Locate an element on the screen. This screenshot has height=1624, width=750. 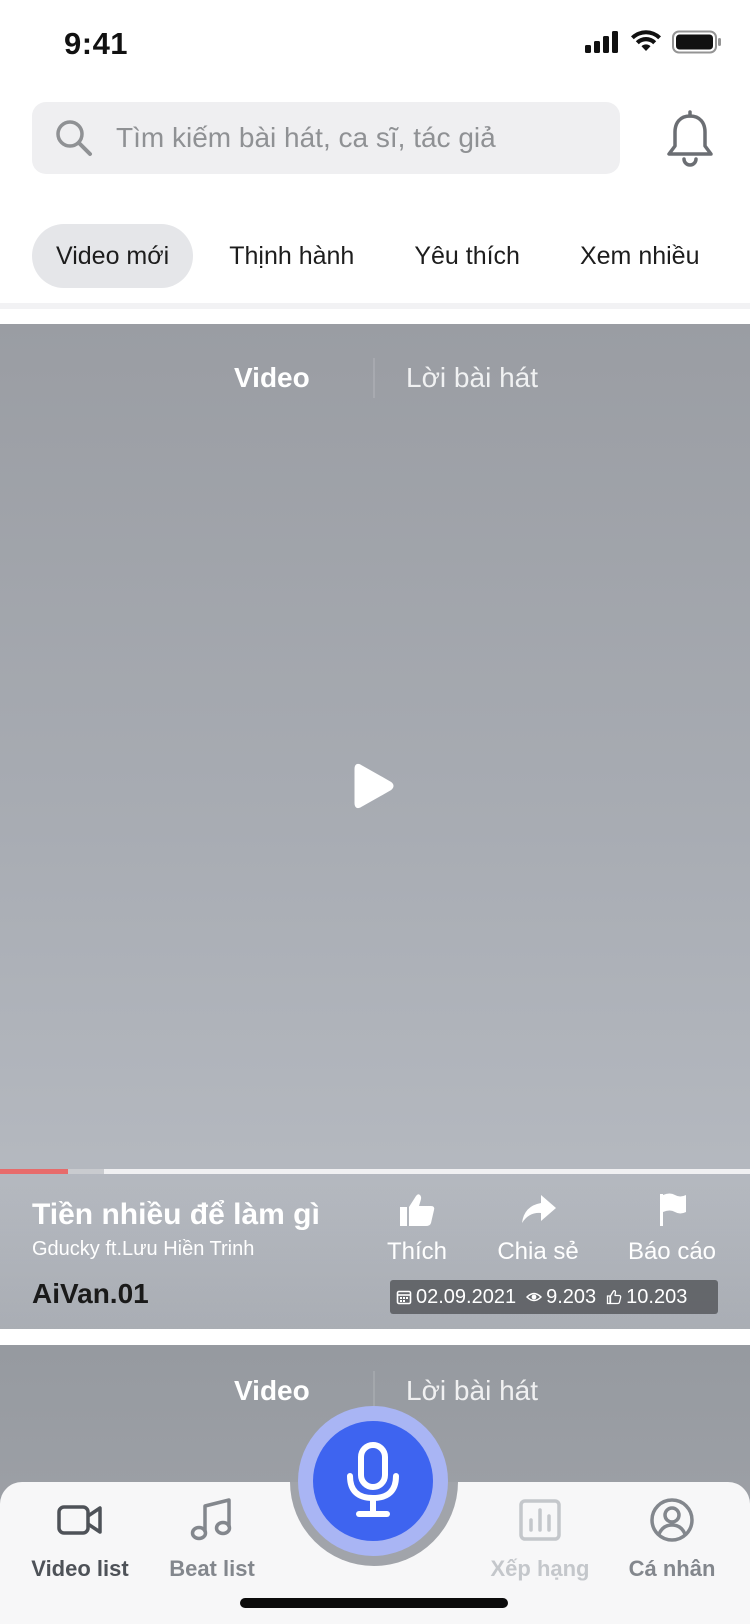
eye-icon is located at coordinates (534, 1297).